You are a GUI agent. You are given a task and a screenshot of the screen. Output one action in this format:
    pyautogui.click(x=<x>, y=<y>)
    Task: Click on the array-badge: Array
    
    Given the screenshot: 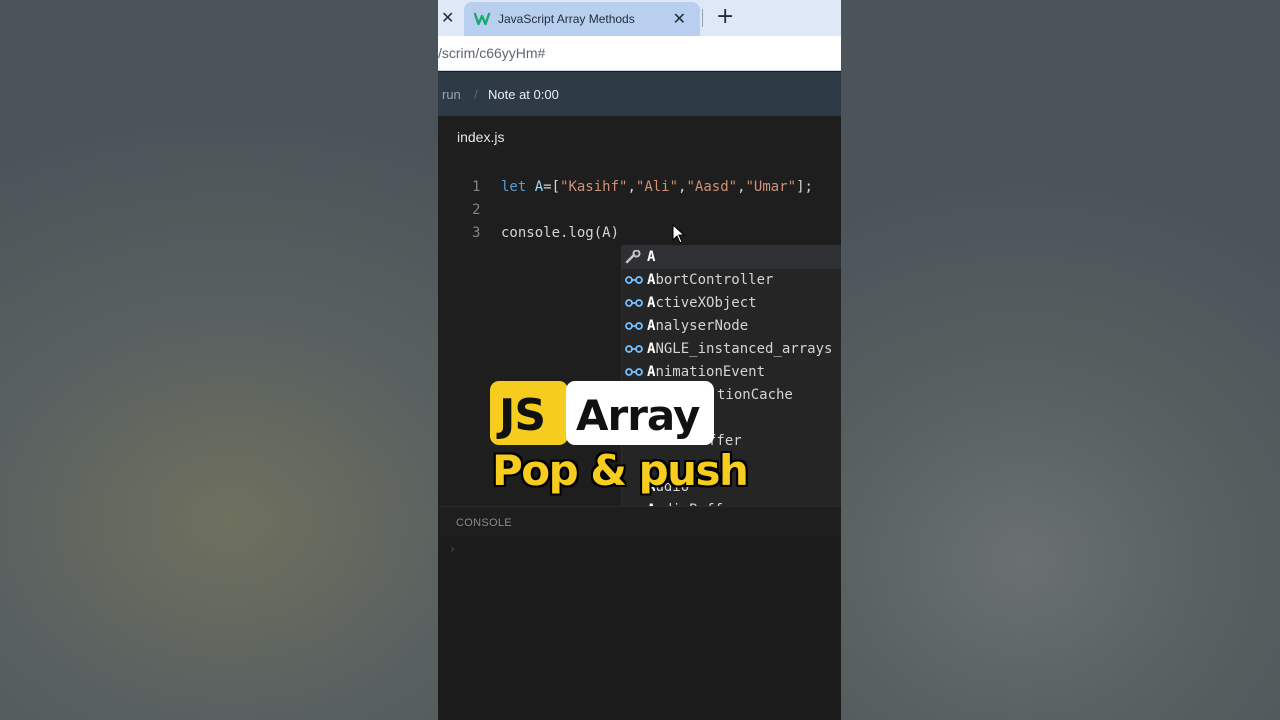 What is the action you would take?
    pyautogui.click(x=640, y=413)
    